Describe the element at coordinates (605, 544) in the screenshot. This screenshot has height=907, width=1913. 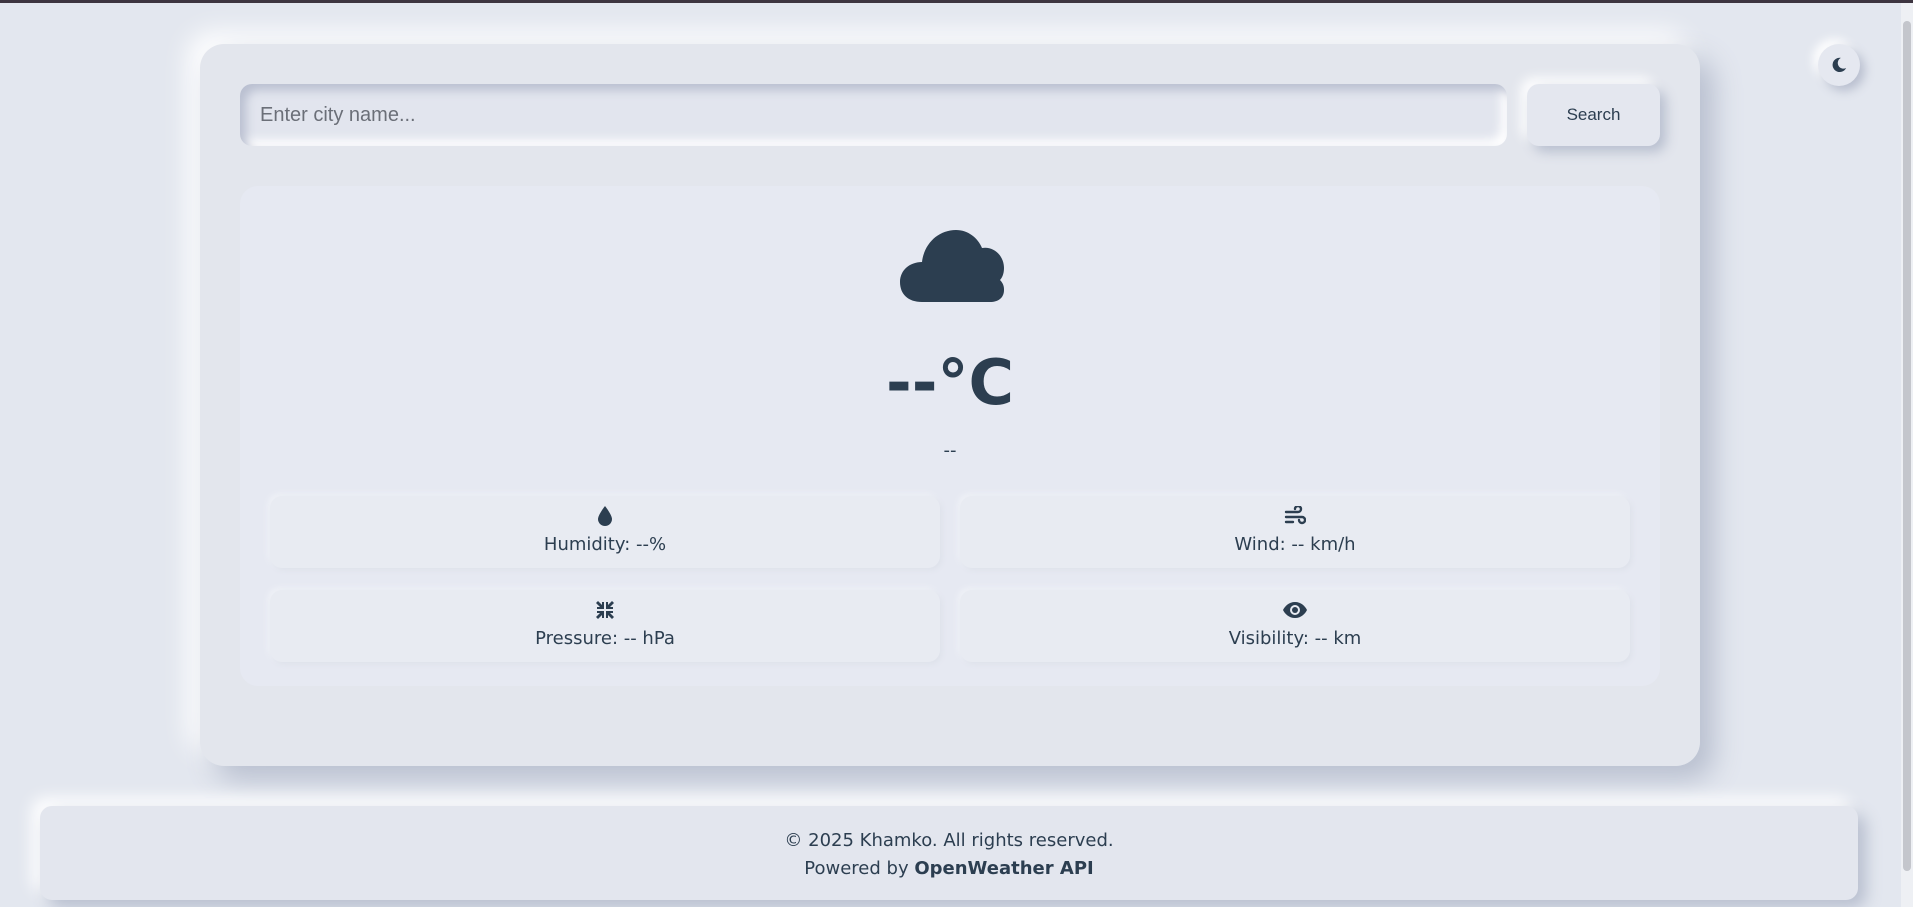
I see `humidity-label: Humidity: --%` at that location.